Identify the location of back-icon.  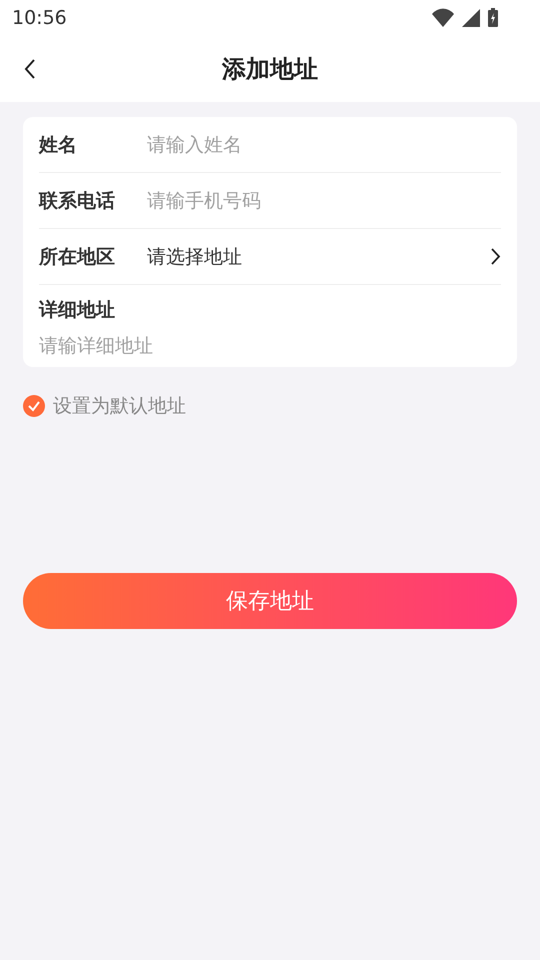
(30, 68).